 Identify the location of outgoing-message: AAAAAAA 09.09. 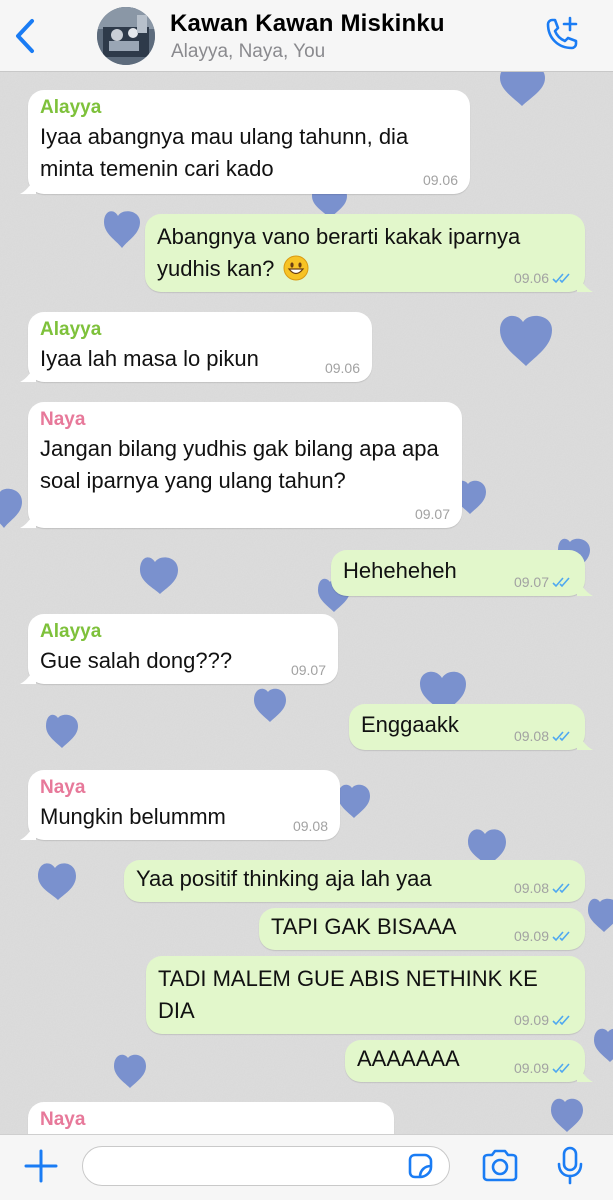
(469, 1061).